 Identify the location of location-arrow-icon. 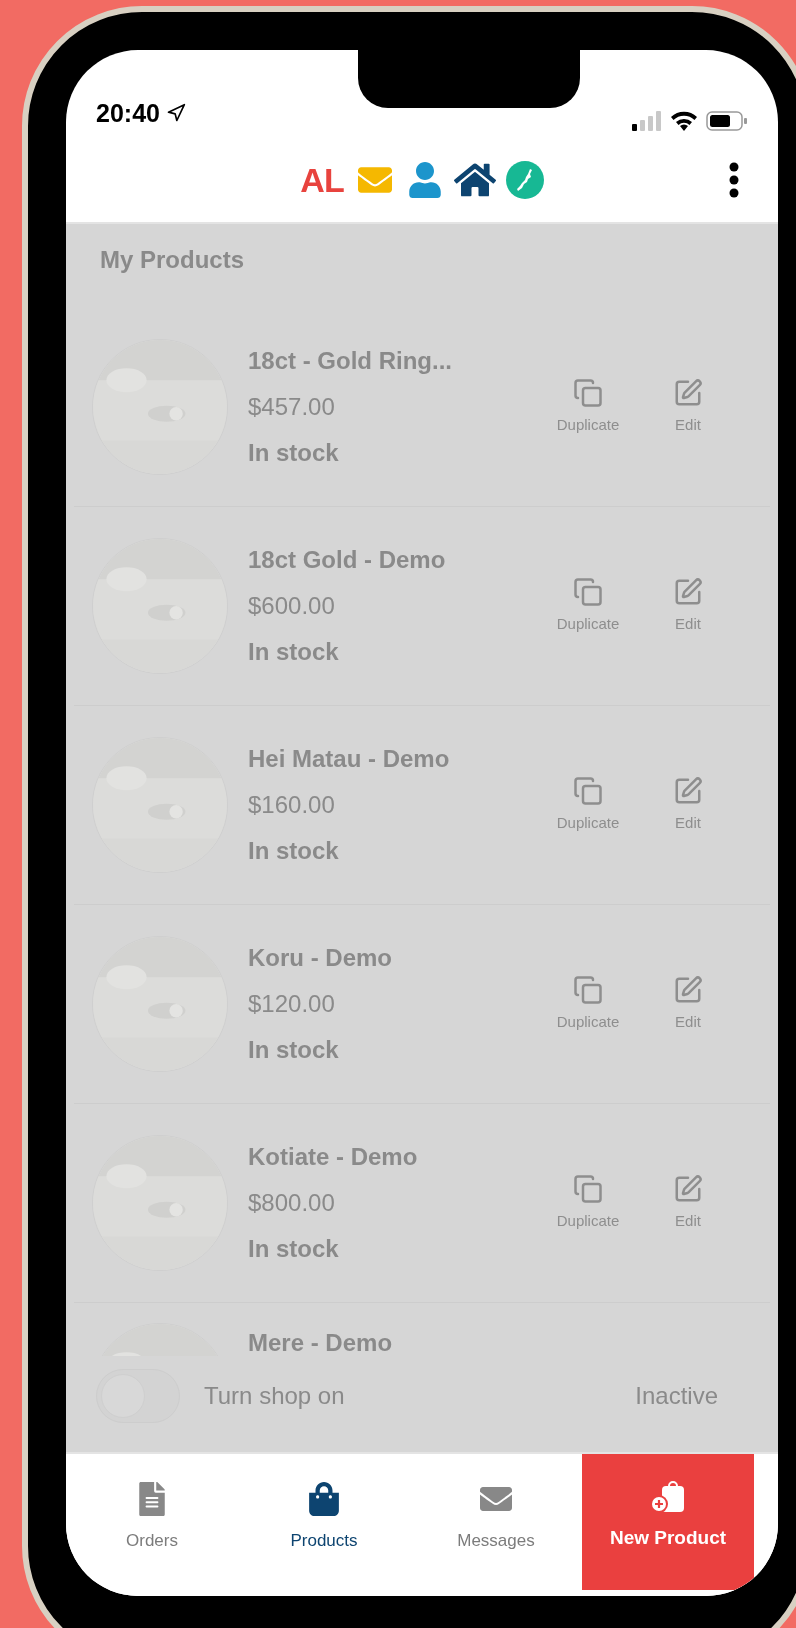
(175, 113).